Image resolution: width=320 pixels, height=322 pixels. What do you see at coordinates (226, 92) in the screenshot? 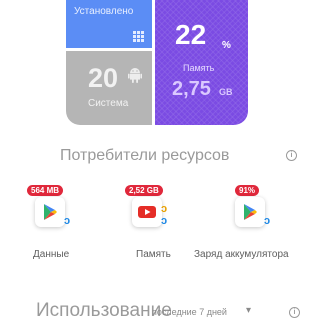
I see `memory-unit: GB` at bounding box center [226, 92].